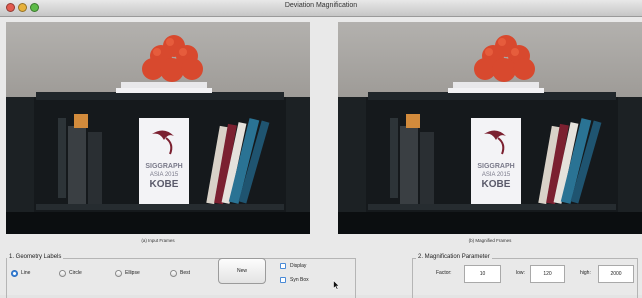 This screenshot has width=642, height=298. I want to click on low-label: low:, so click(520, 273).